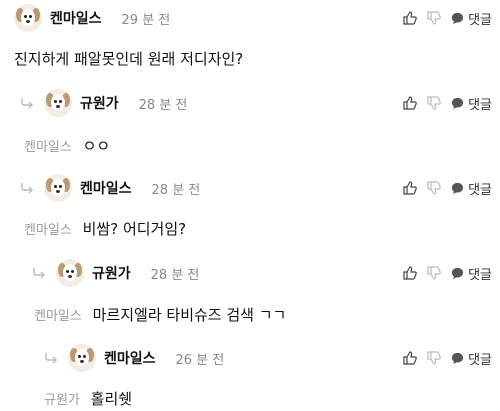  What do you see at coordinates (262, 145) in the screenshot?
I see `comment-body: 켄마일스 ㅇㅇ` at bounding box center [262, 145].